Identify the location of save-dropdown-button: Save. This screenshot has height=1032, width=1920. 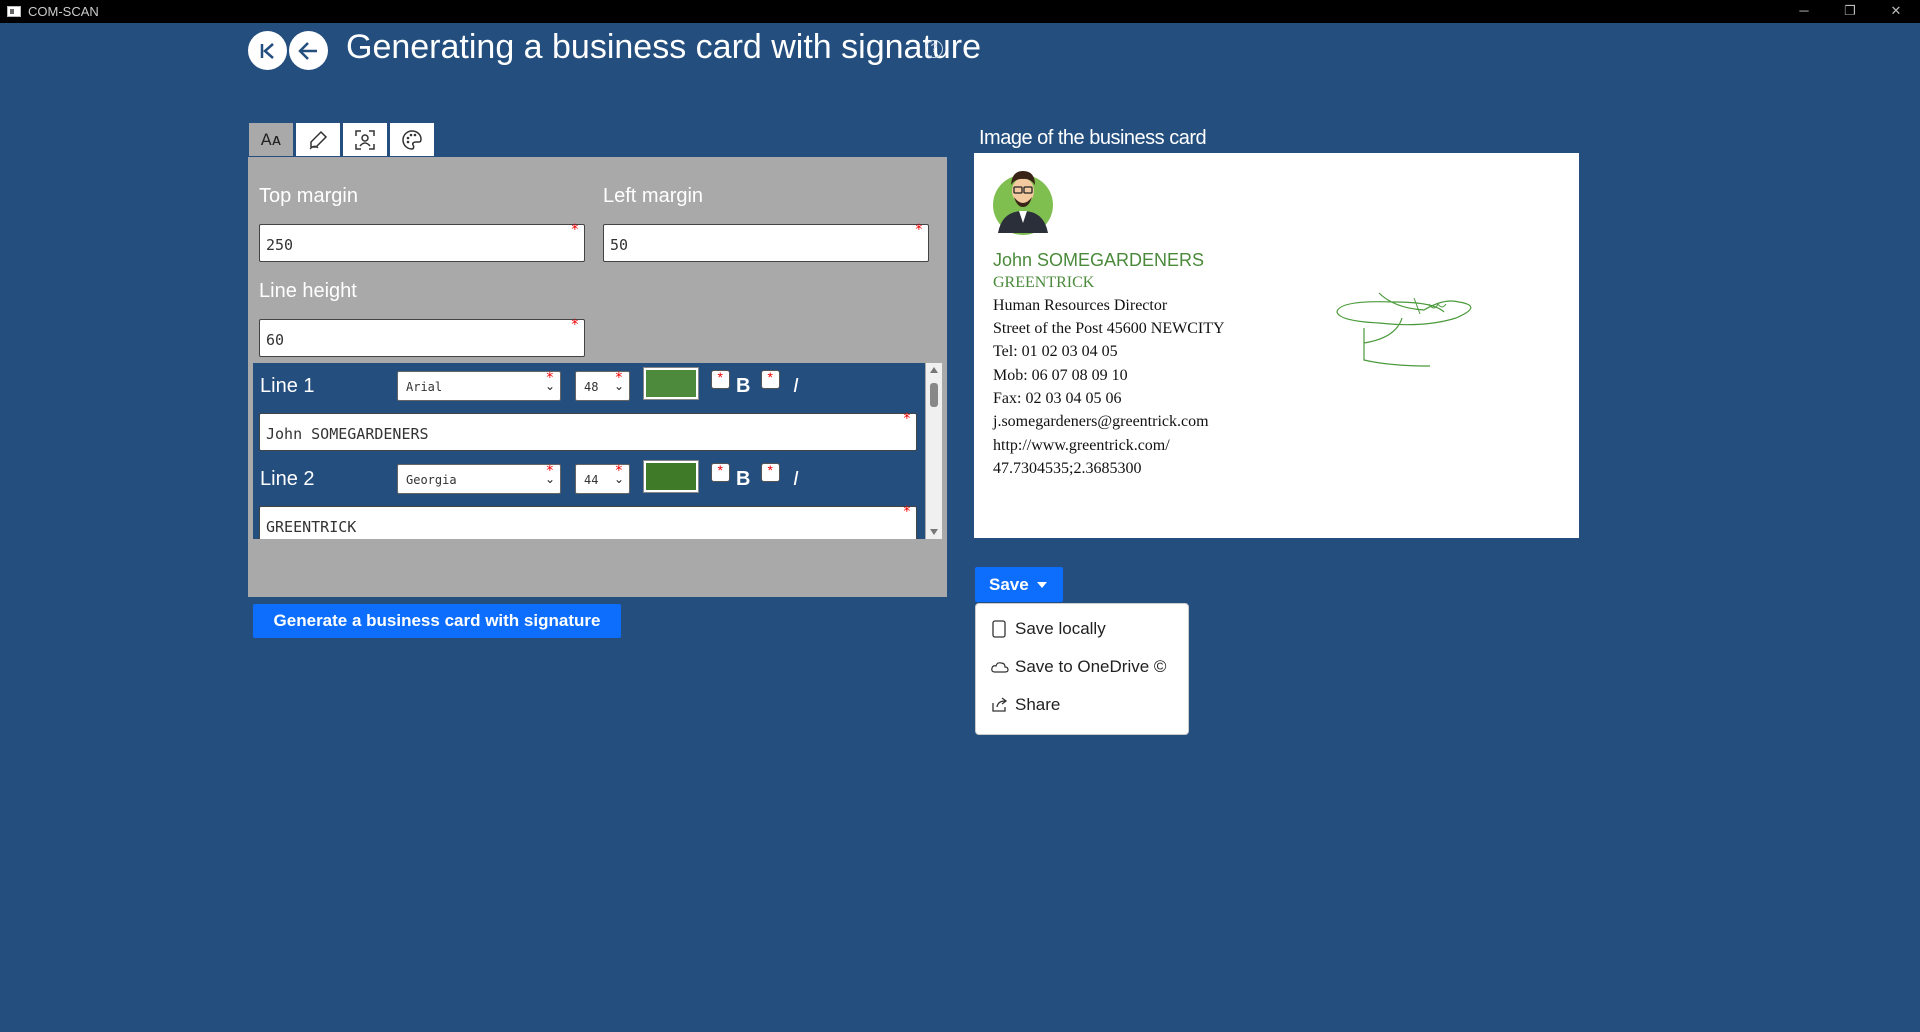
(1019, 584).